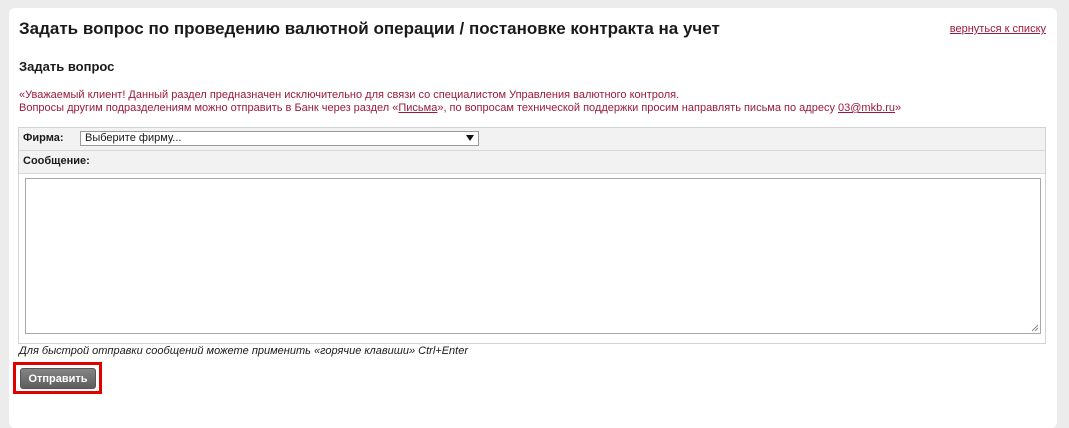 The width and height of the screenshot is (1069, 428). Describe the element at coordinates (67, 66) in the screenshot. I see `section-title: Задать вопрос` at that location.